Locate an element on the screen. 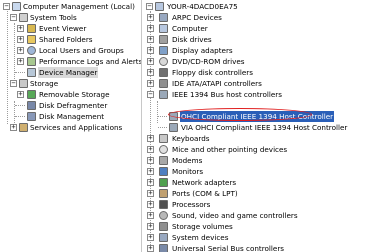 The image size is (378, 252). disk-defragmenter-icon is located at coordinates (31, 105).